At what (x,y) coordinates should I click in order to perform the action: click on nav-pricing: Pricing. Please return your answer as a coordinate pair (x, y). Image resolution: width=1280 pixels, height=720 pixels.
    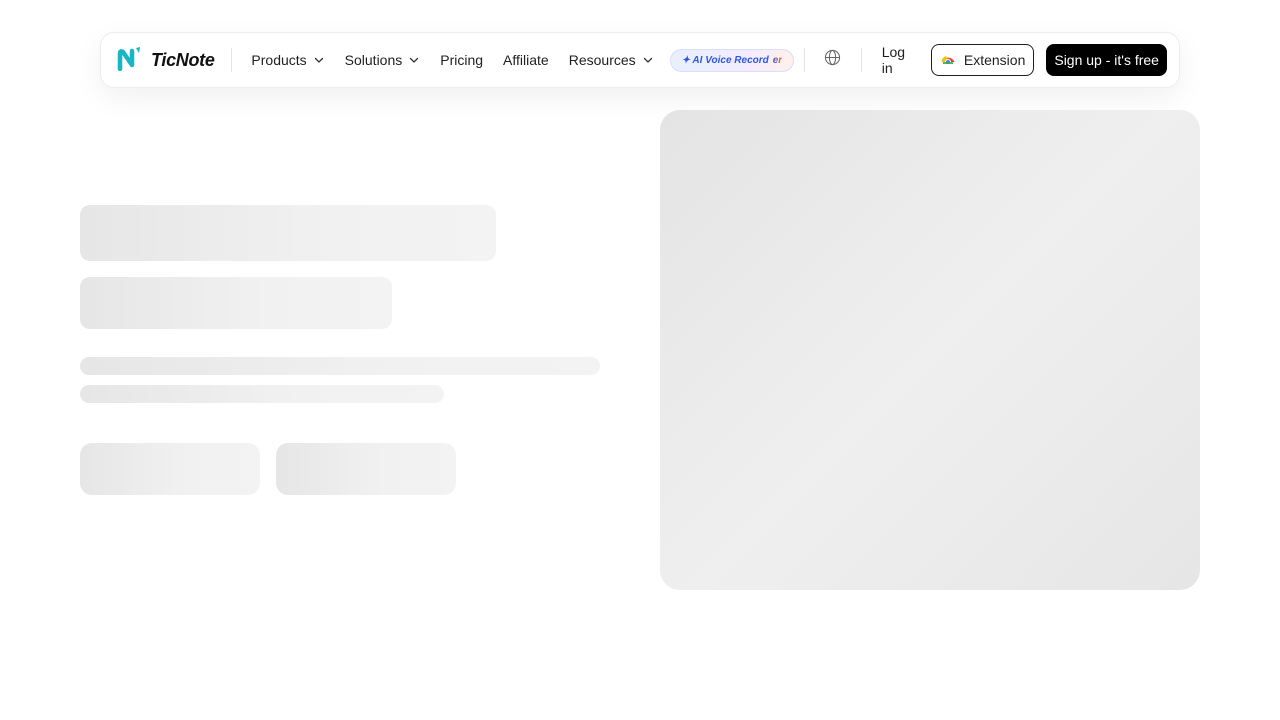
    Looking at the image, I should click on (461, 60).